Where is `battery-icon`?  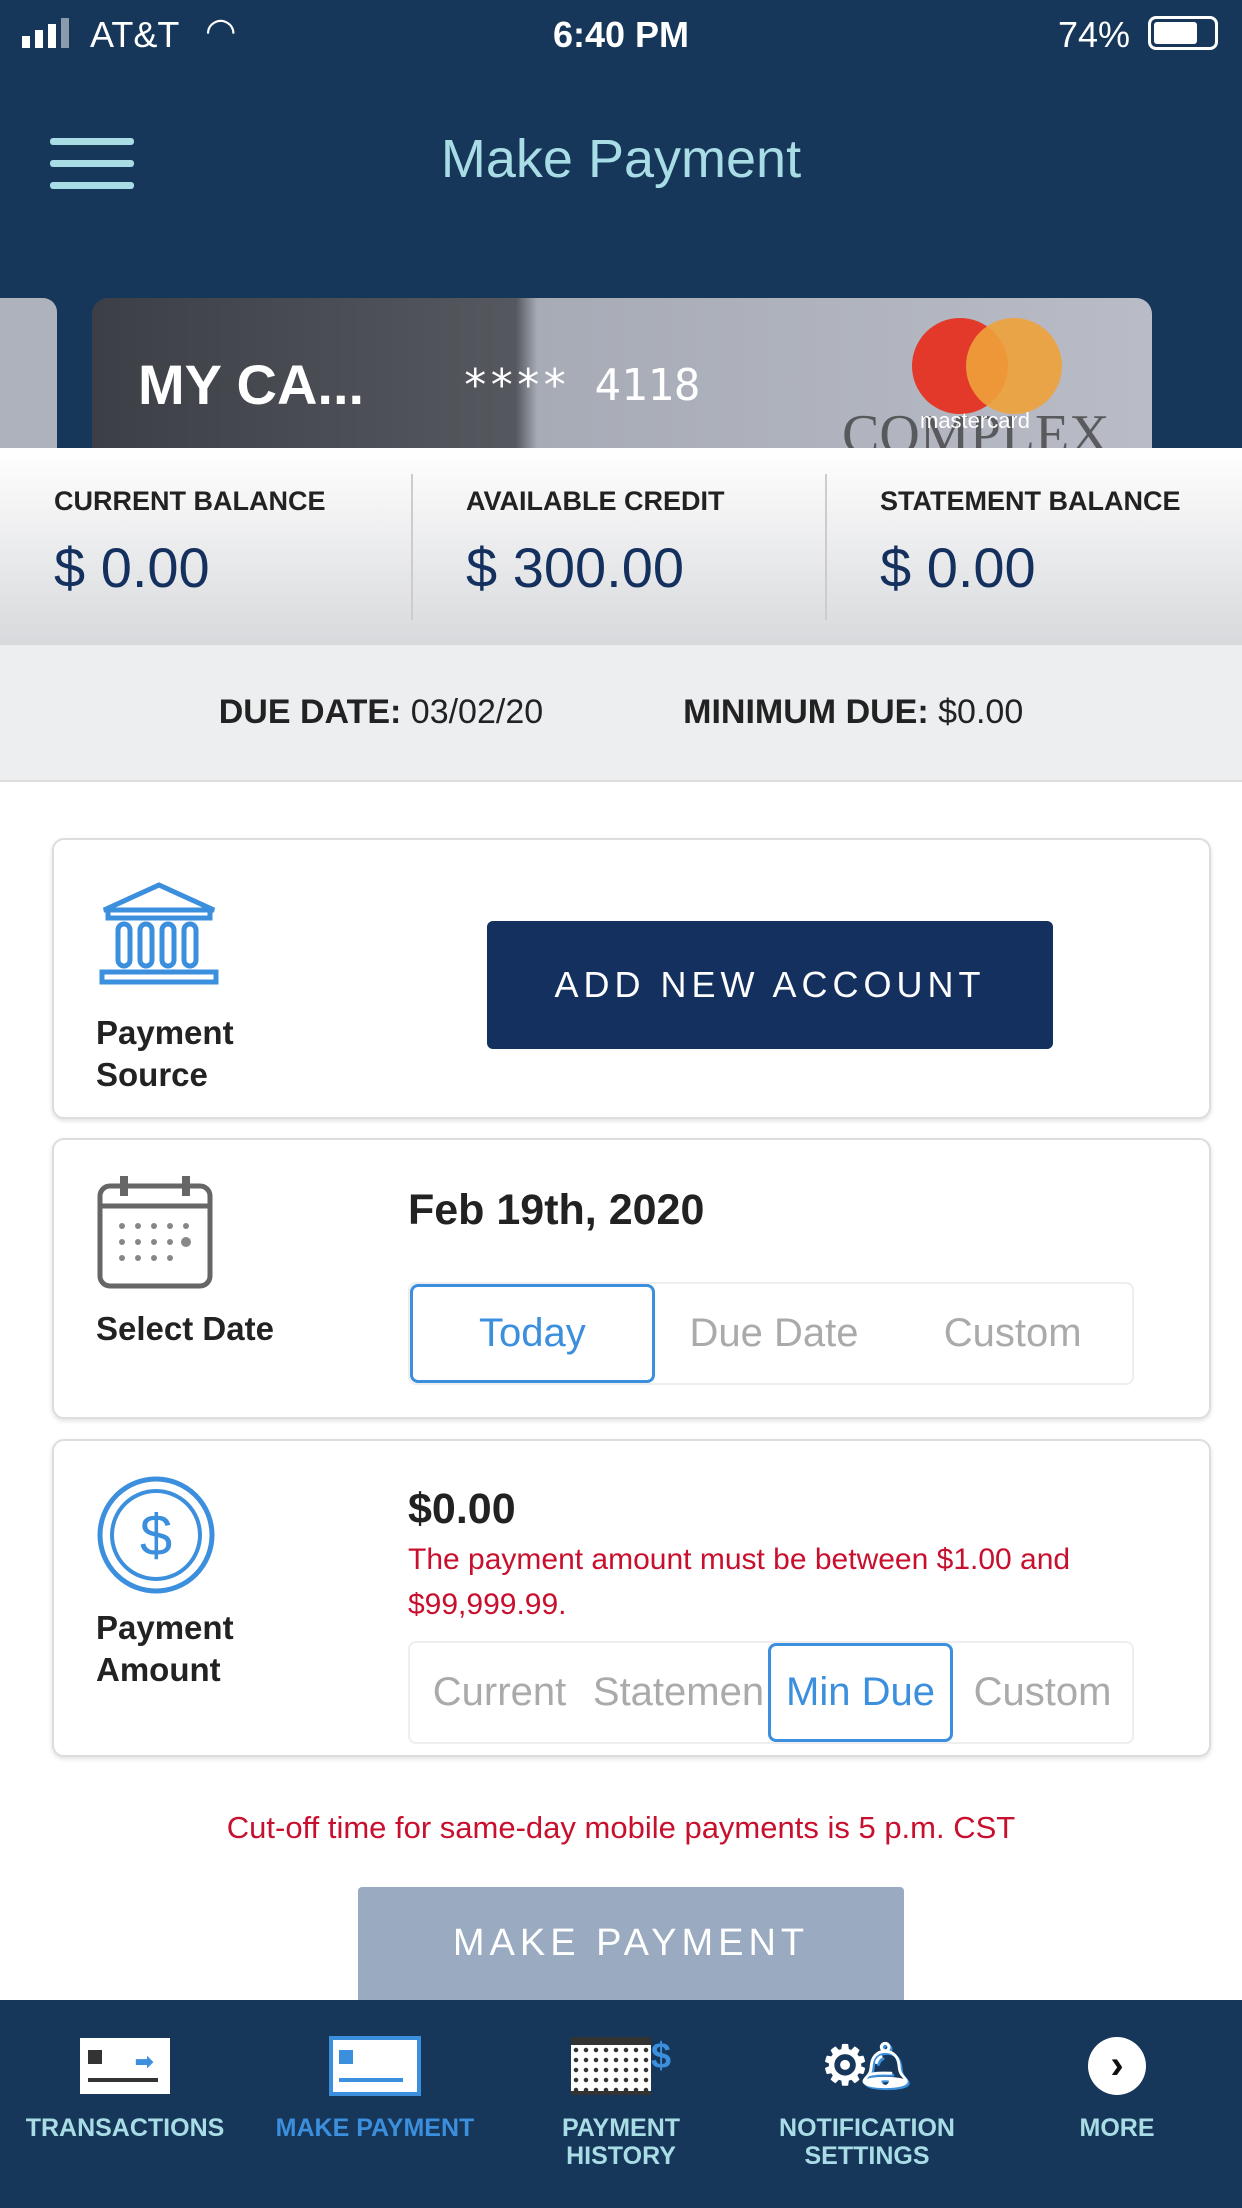
battery-icon is located at coordinates (1183, 33).